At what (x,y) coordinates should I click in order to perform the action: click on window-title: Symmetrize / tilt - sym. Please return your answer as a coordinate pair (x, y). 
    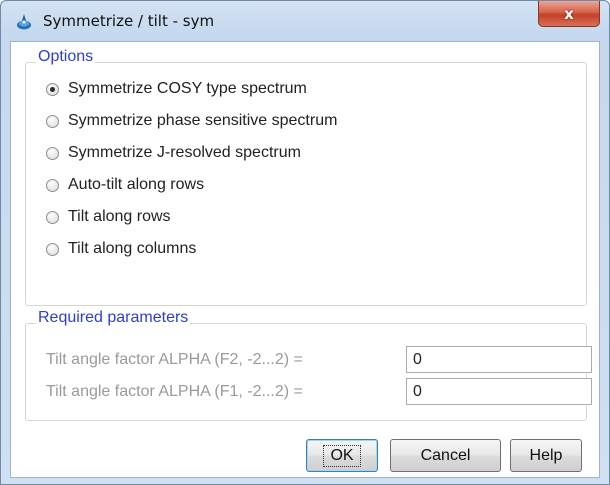
    Looking at the image, I should click on (129, 21).